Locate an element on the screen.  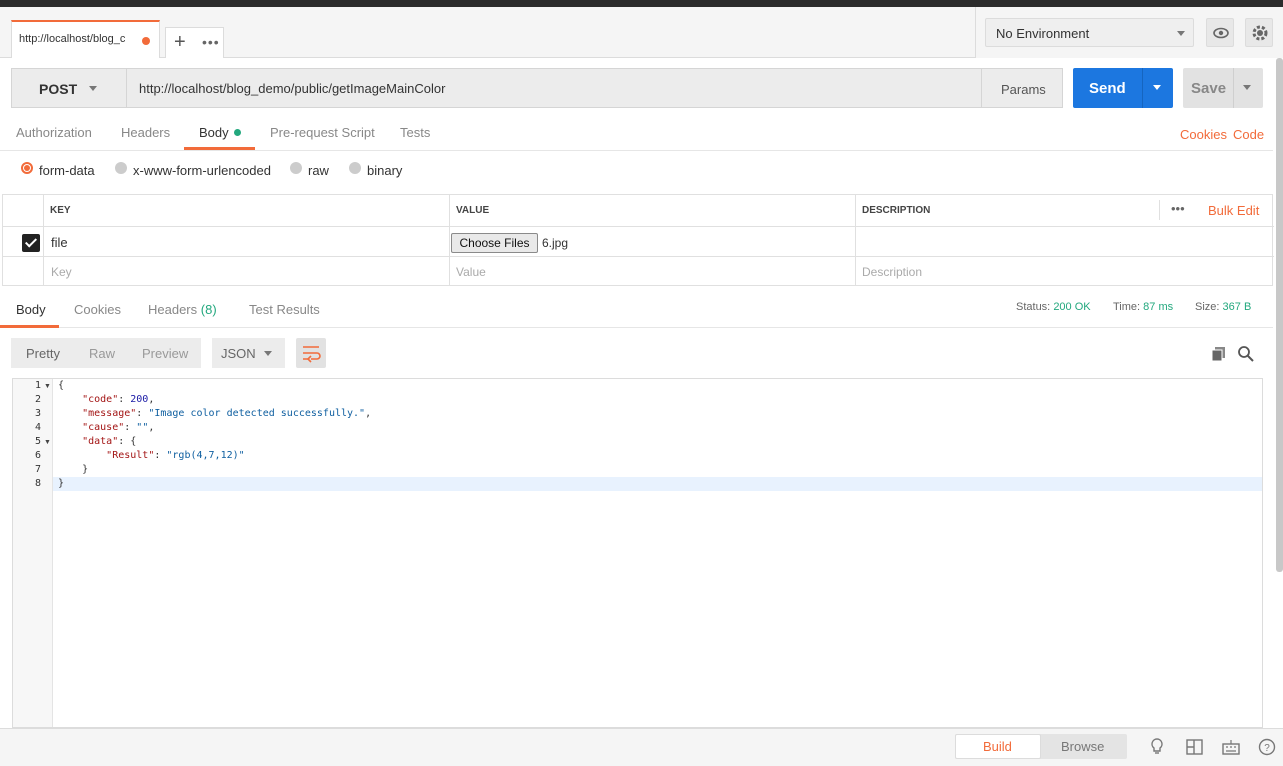
code-link: Code is located at coordinates (1248, 134).